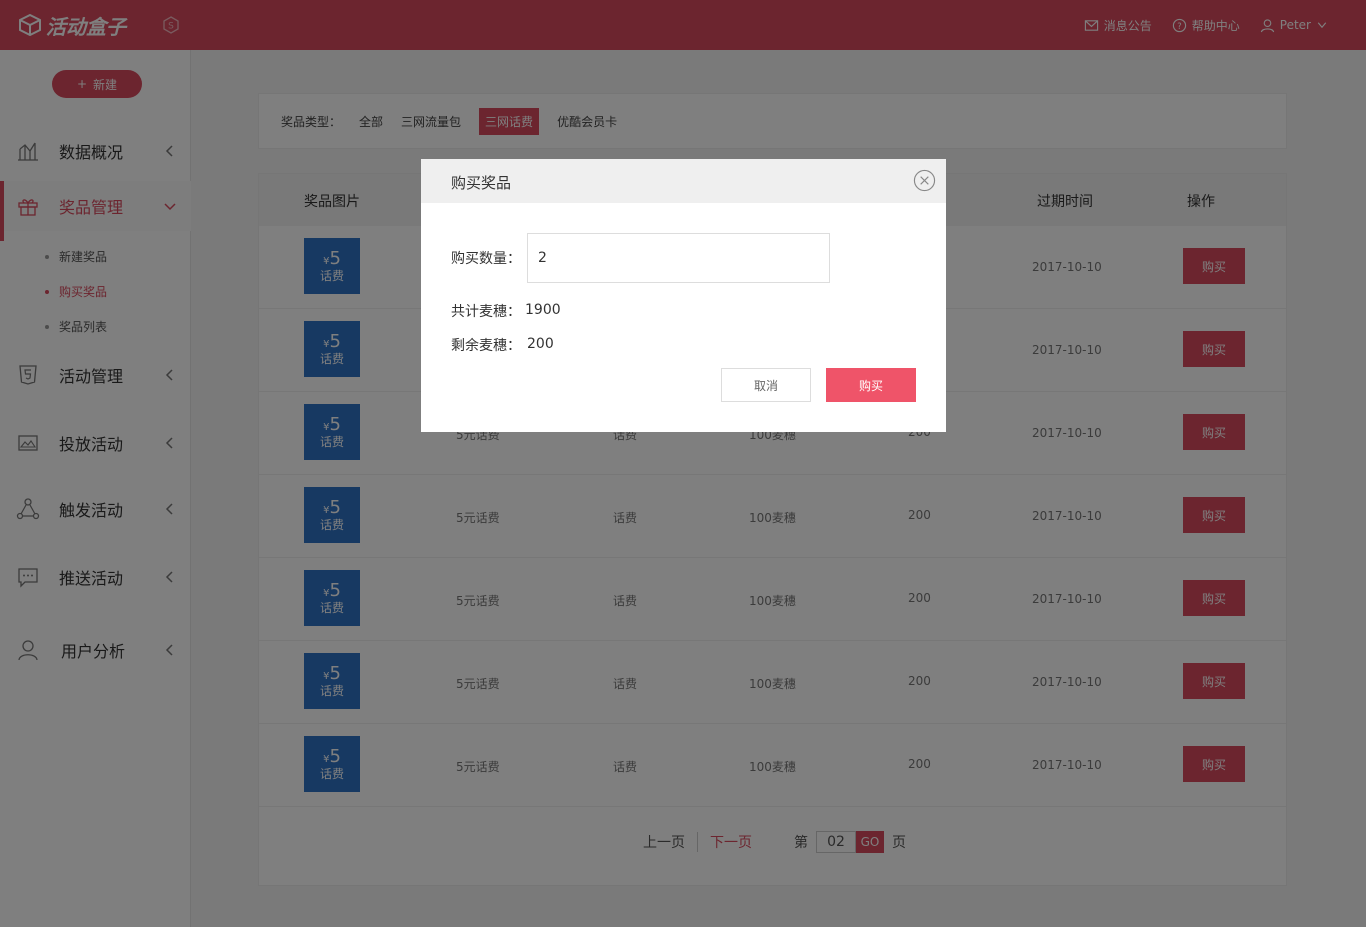 Image resolution: width=1366 pixels, height=927 pixels. I want to click on remain-value: 200, so click(540, 344).